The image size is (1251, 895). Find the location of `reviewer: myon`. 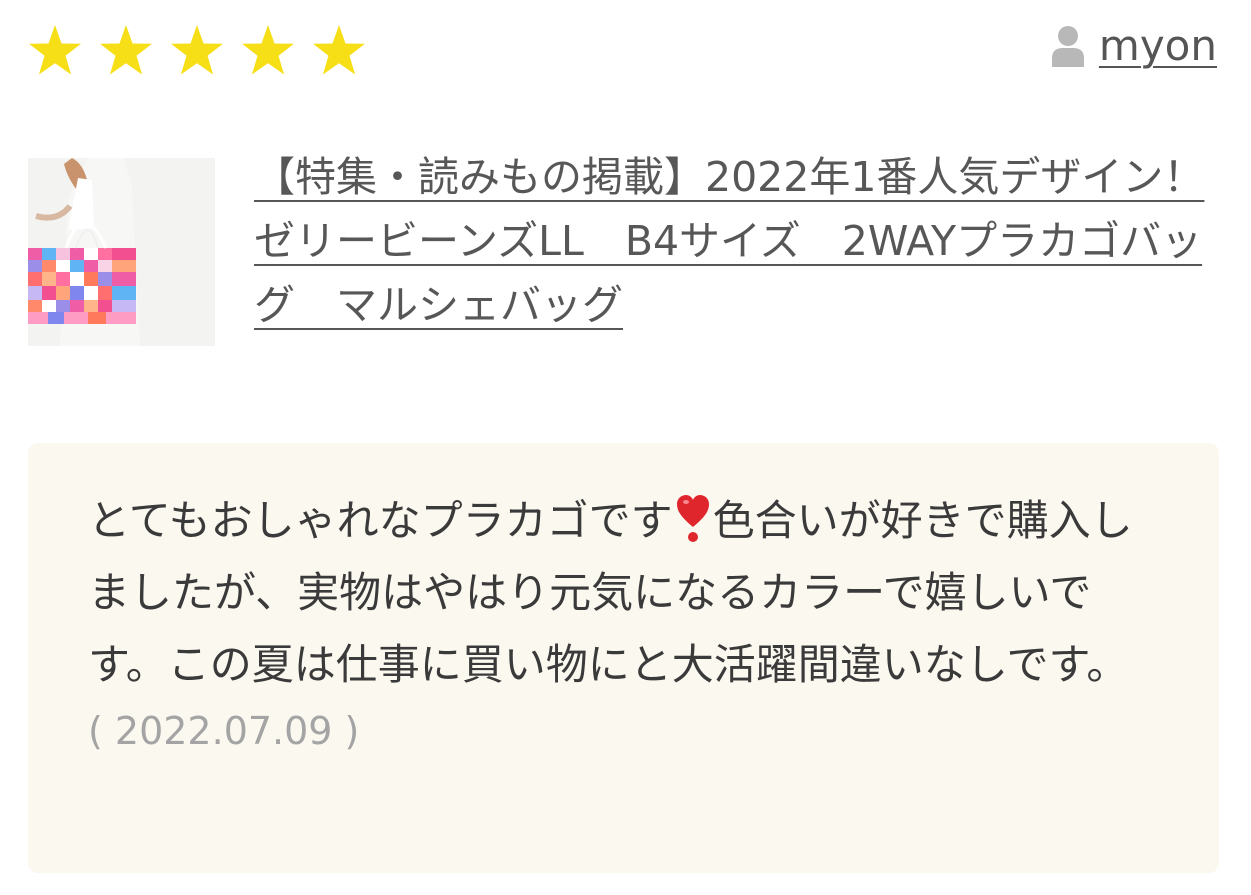

reviewer: myon is located at coordinates (1134, 46).